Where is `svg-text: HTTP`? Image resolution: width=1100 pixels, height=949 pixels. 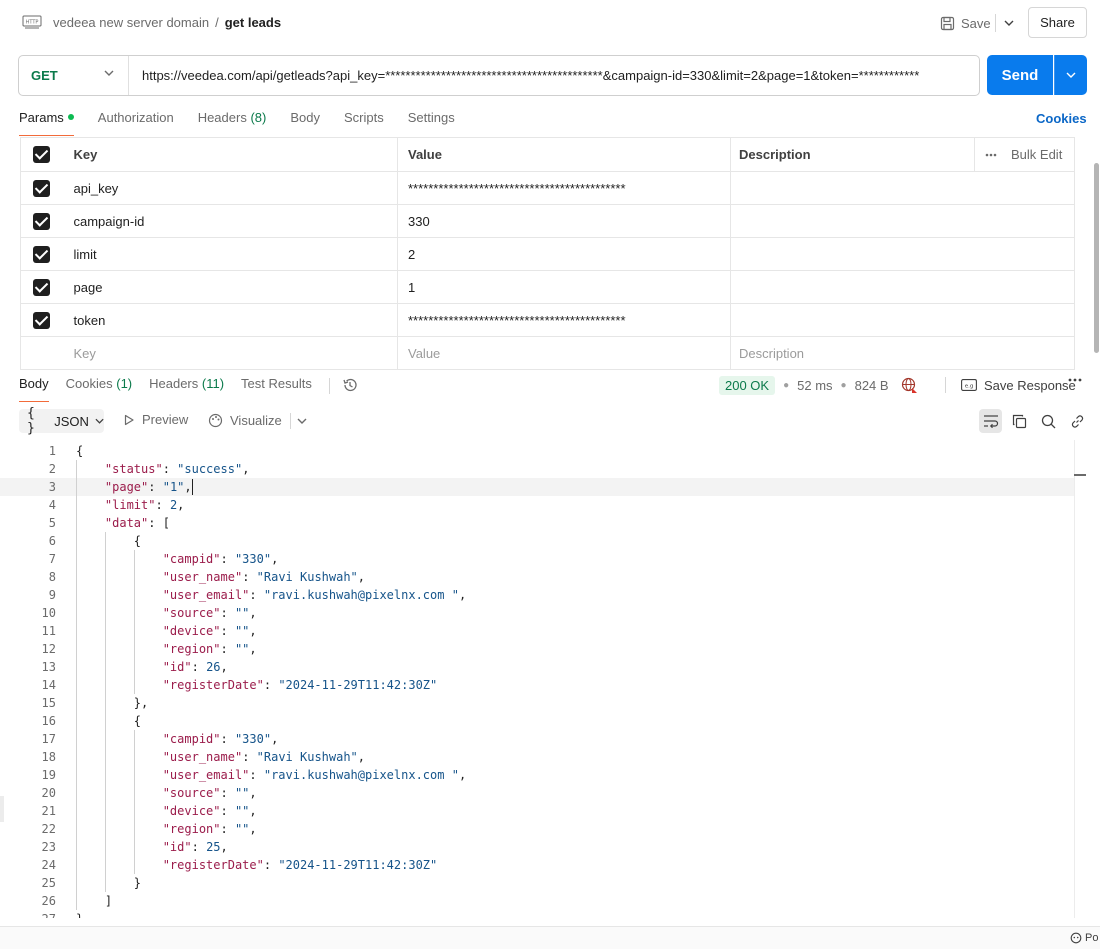 svg-text: HTTP is located at coordinates (32, 23).